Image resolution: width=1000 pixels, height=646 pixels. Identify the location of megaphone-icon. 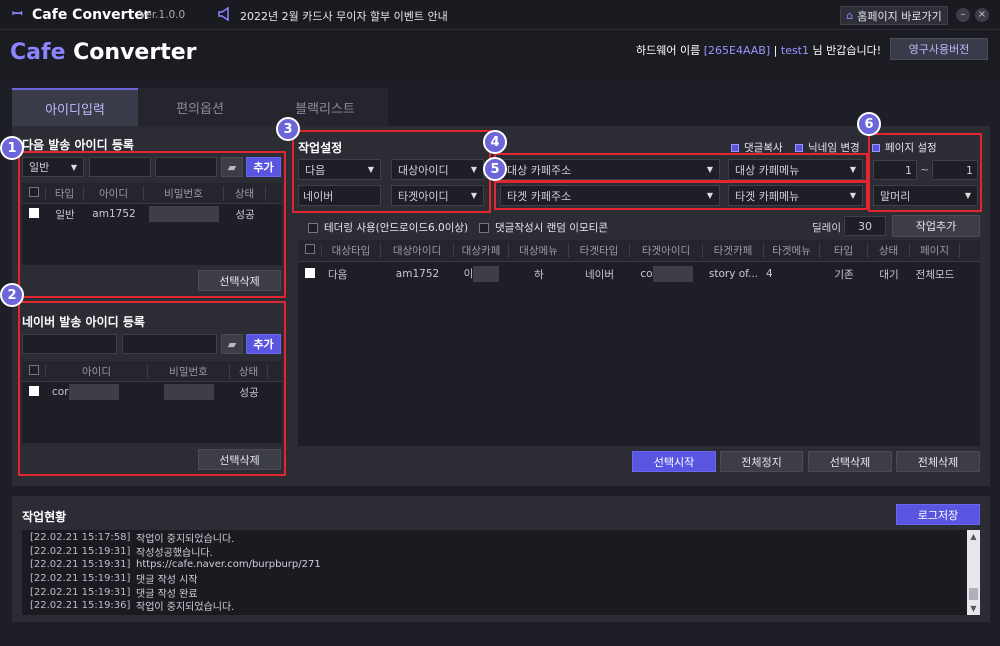
(225, 14).